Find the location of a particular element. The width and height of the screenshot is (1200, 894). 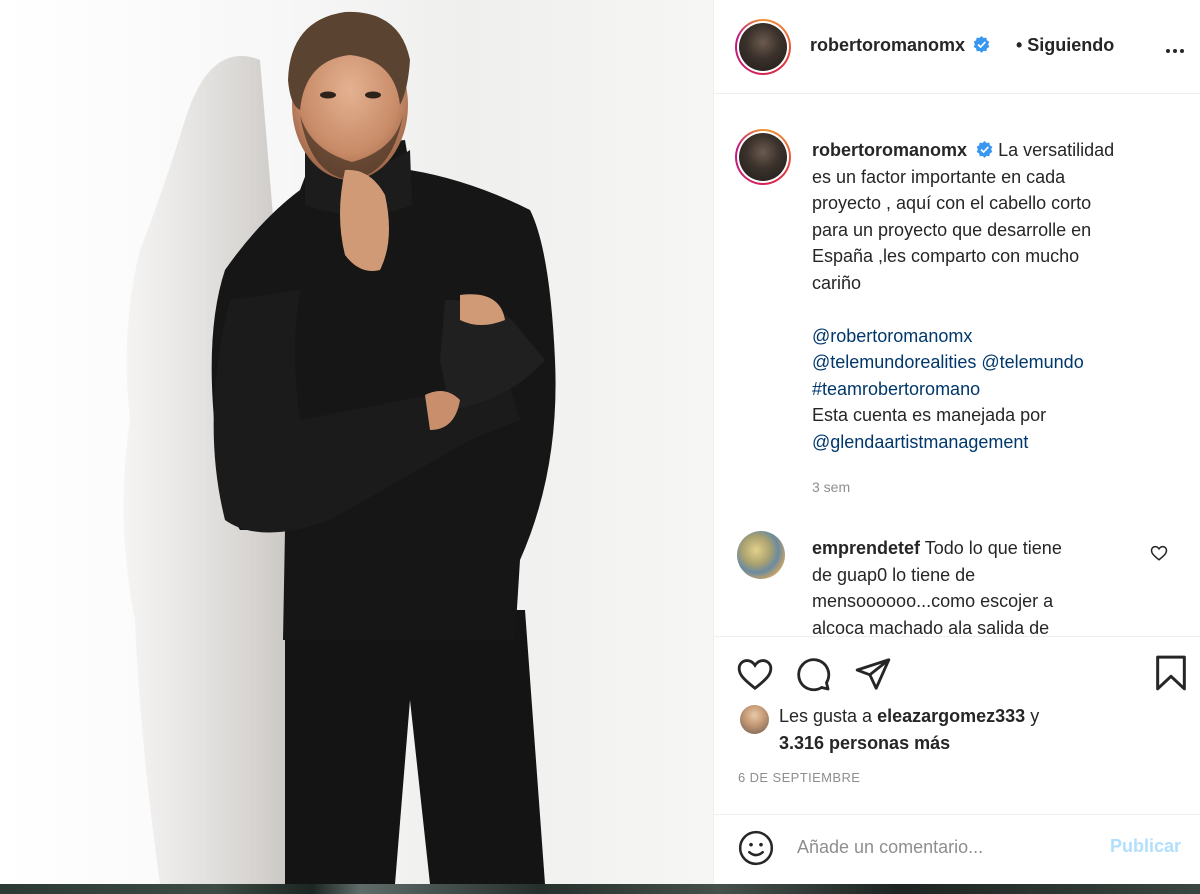

comment-text-line: de guap0 lo tiene de is located at coordinates (894, 574).